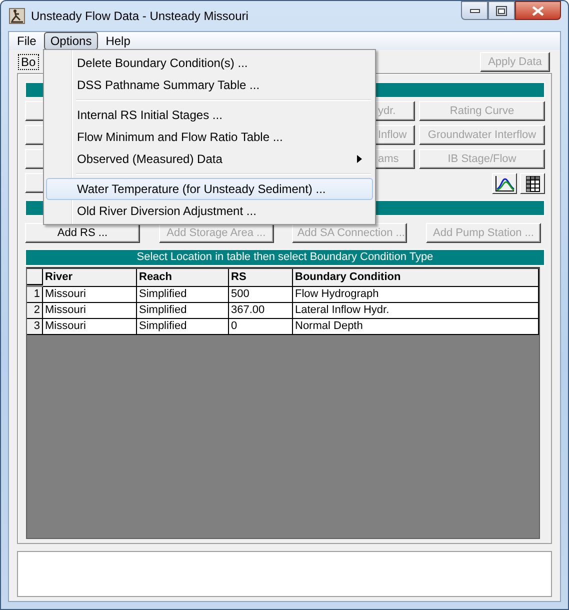 This screenshot has height=610, width=569. What do you see at coordinates (26, 41) in the screenshot?
I see `menu-item: File` at bounding box center [26, 41].